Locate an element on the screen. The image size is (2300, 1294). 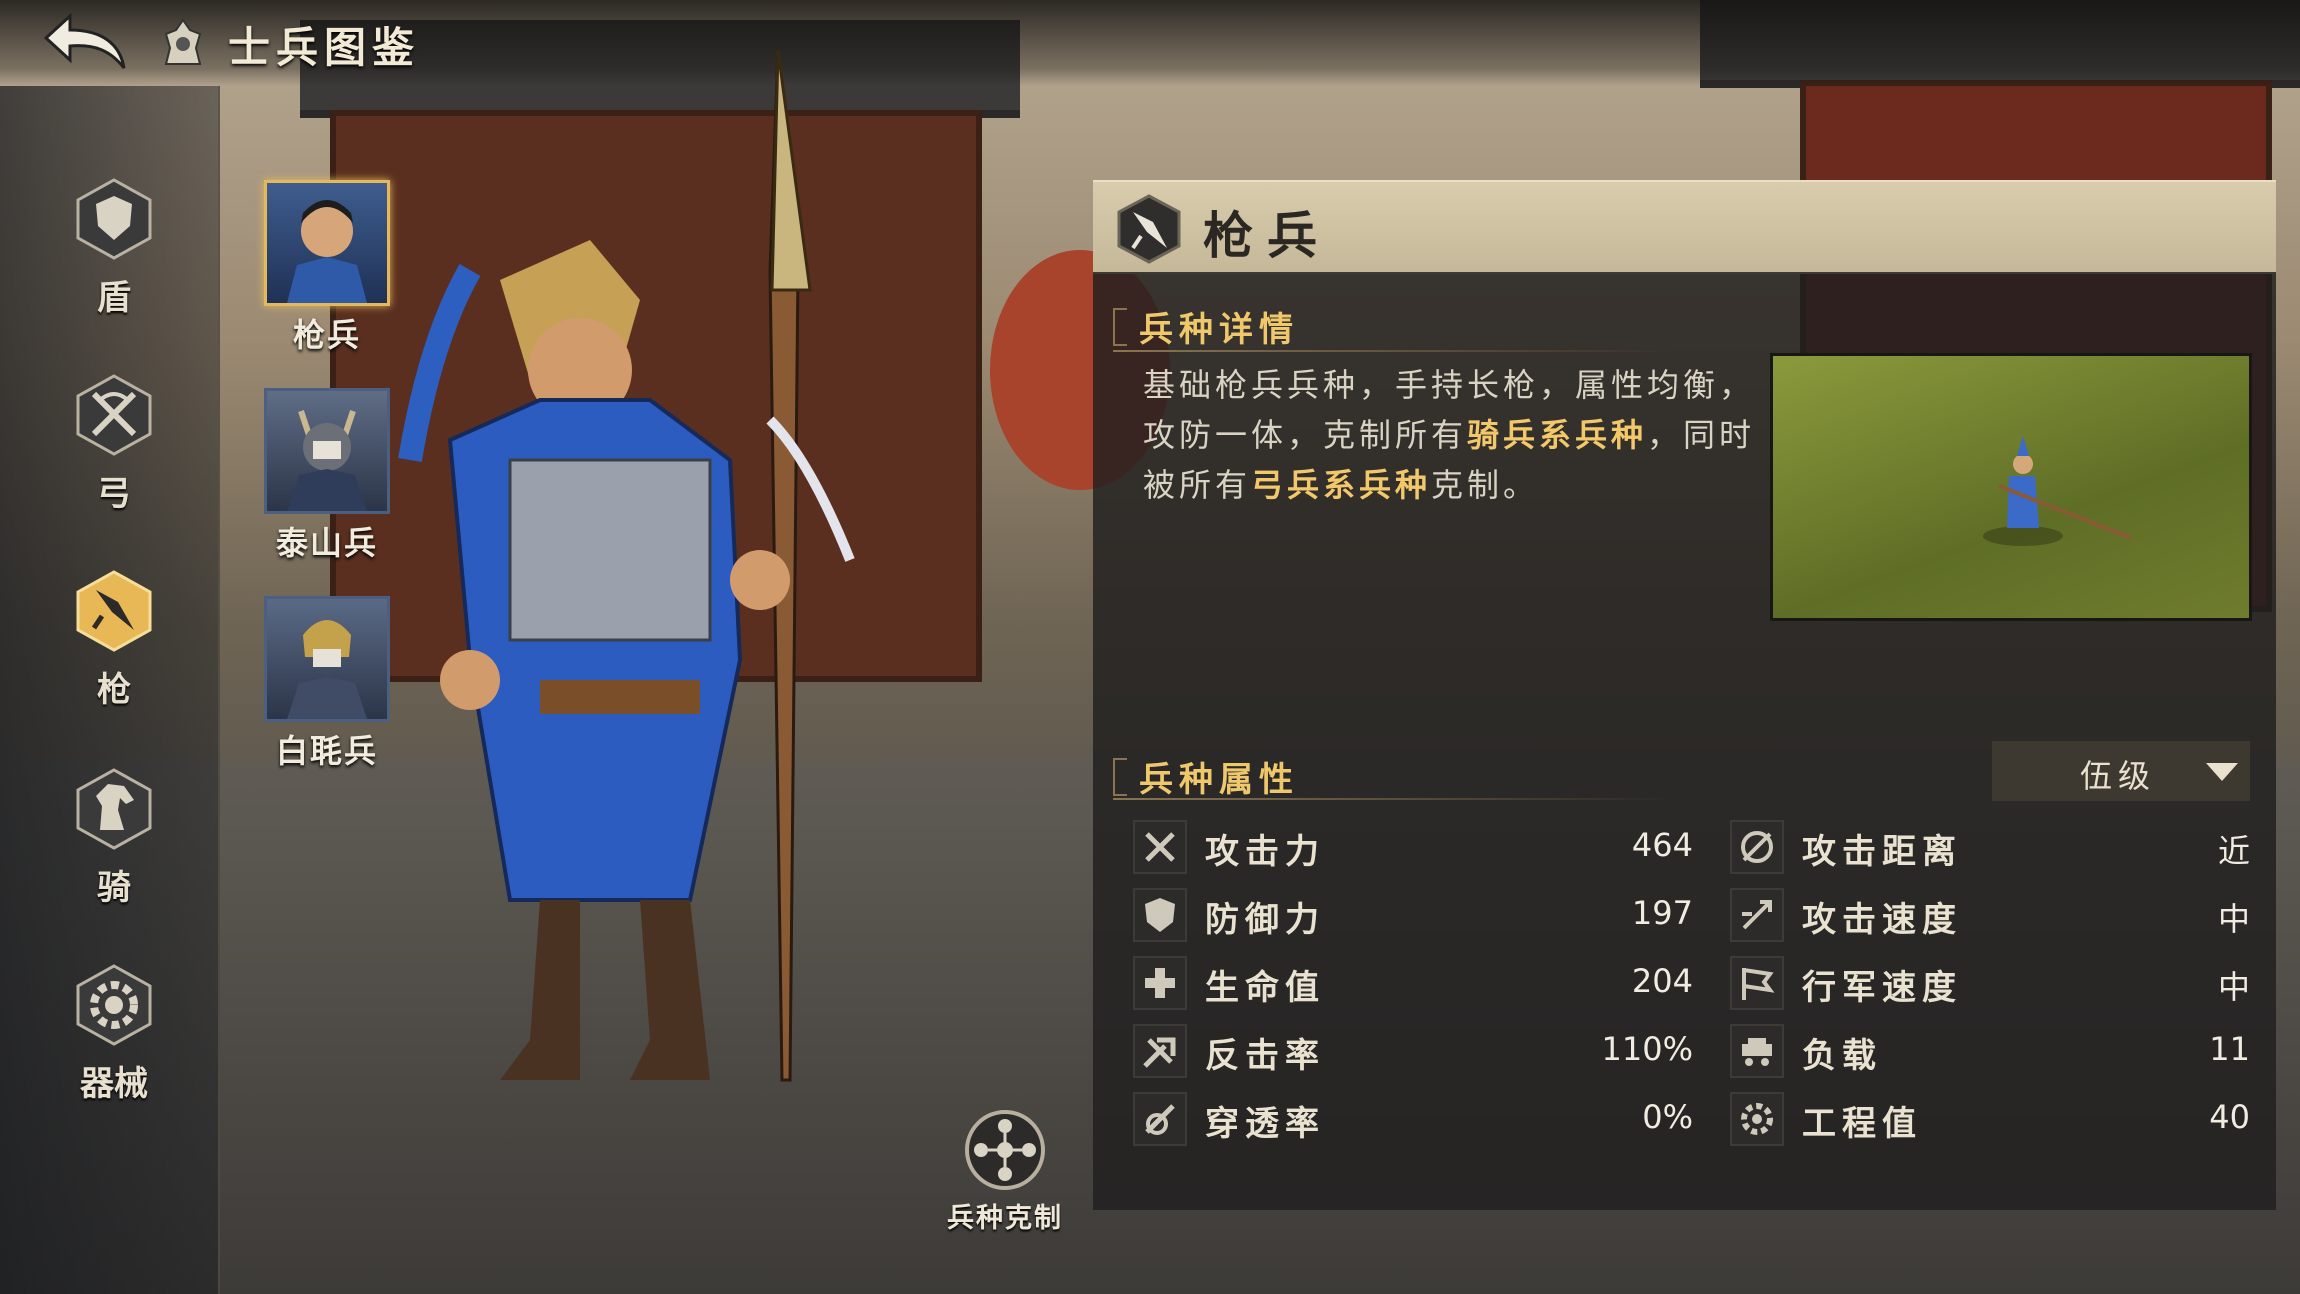
unit-title: 枪兵 is located at coordinates (1267, 236).